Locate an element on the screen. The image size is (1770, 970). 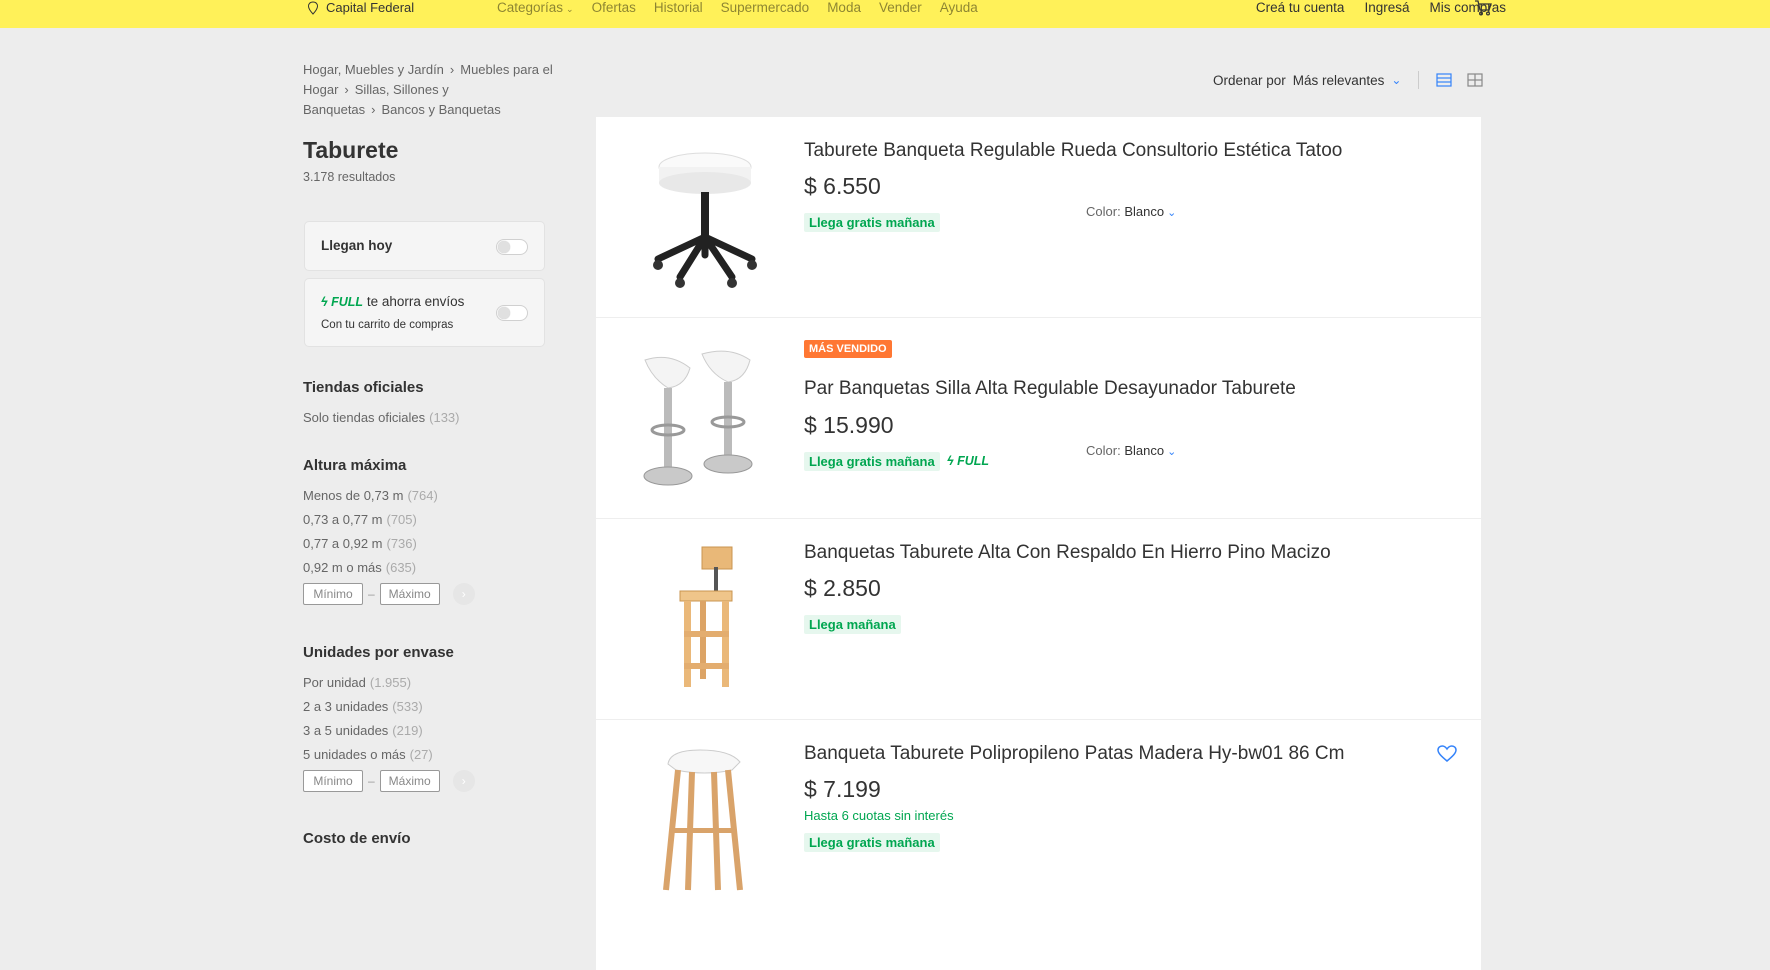
unidades-max-input: Máximo is located at coordinates (409, 781).